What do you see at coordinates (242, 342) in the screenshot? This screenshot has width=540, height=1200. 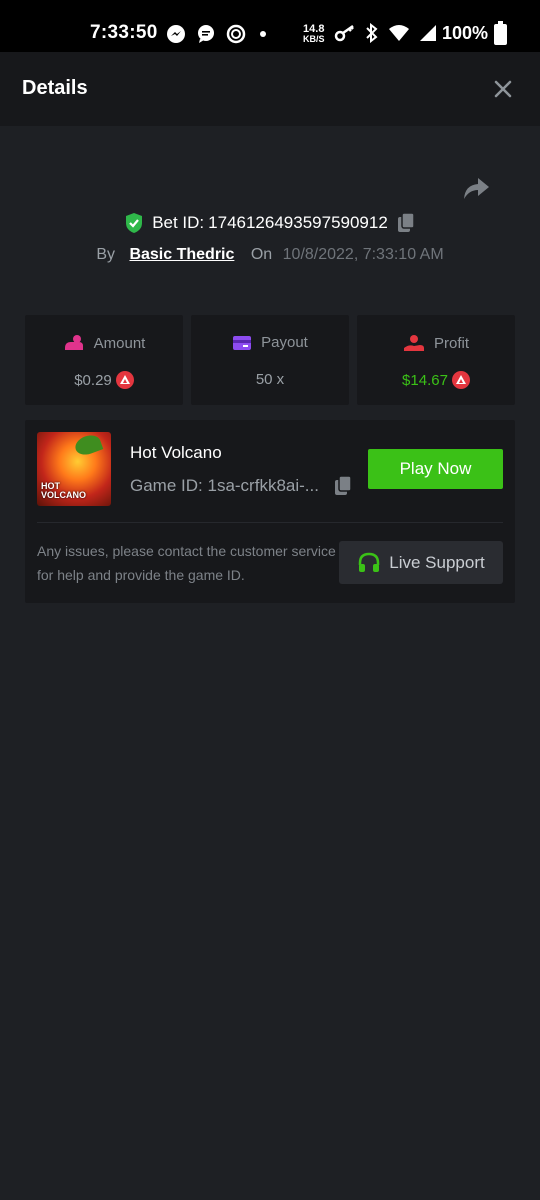 I see `payout-card-icon` at bounding box center [242, 342].